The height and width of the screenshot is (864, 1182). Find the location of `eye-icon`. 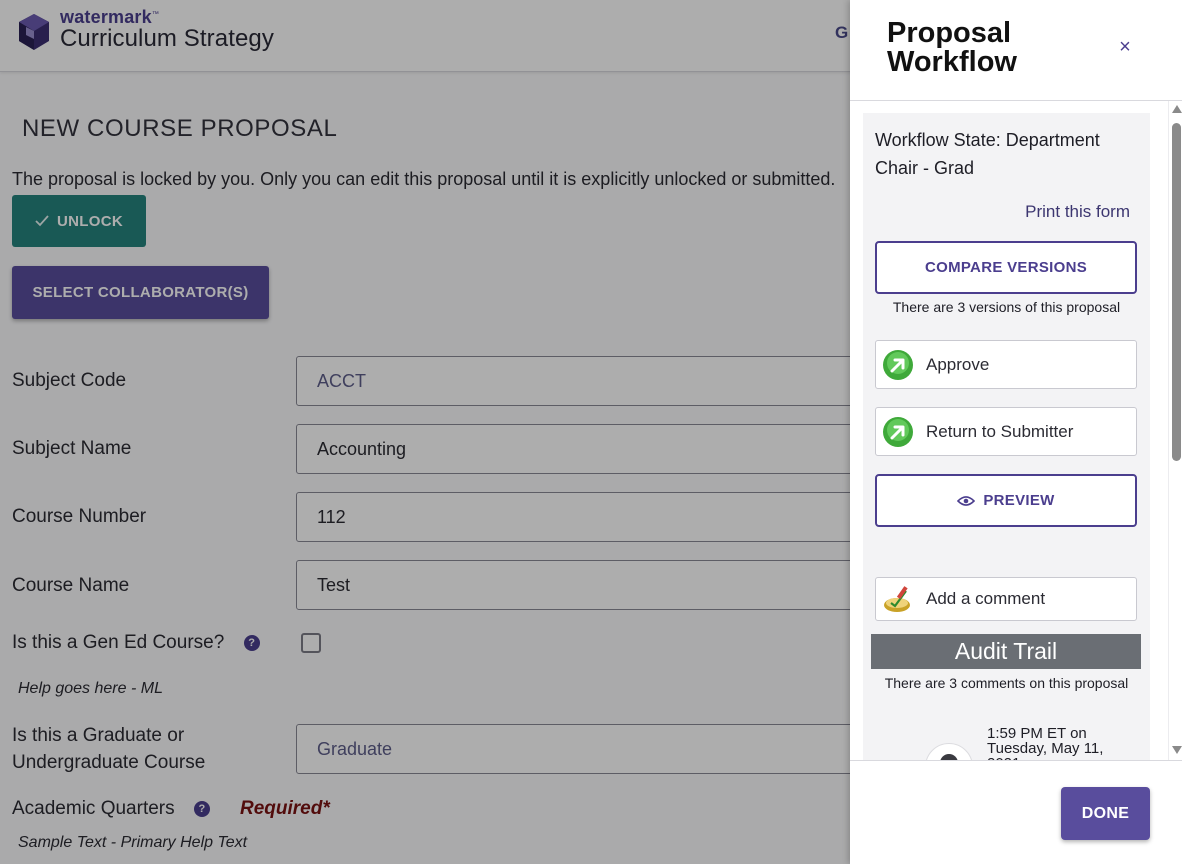

eye-icon is located at coordinates (966, 500).